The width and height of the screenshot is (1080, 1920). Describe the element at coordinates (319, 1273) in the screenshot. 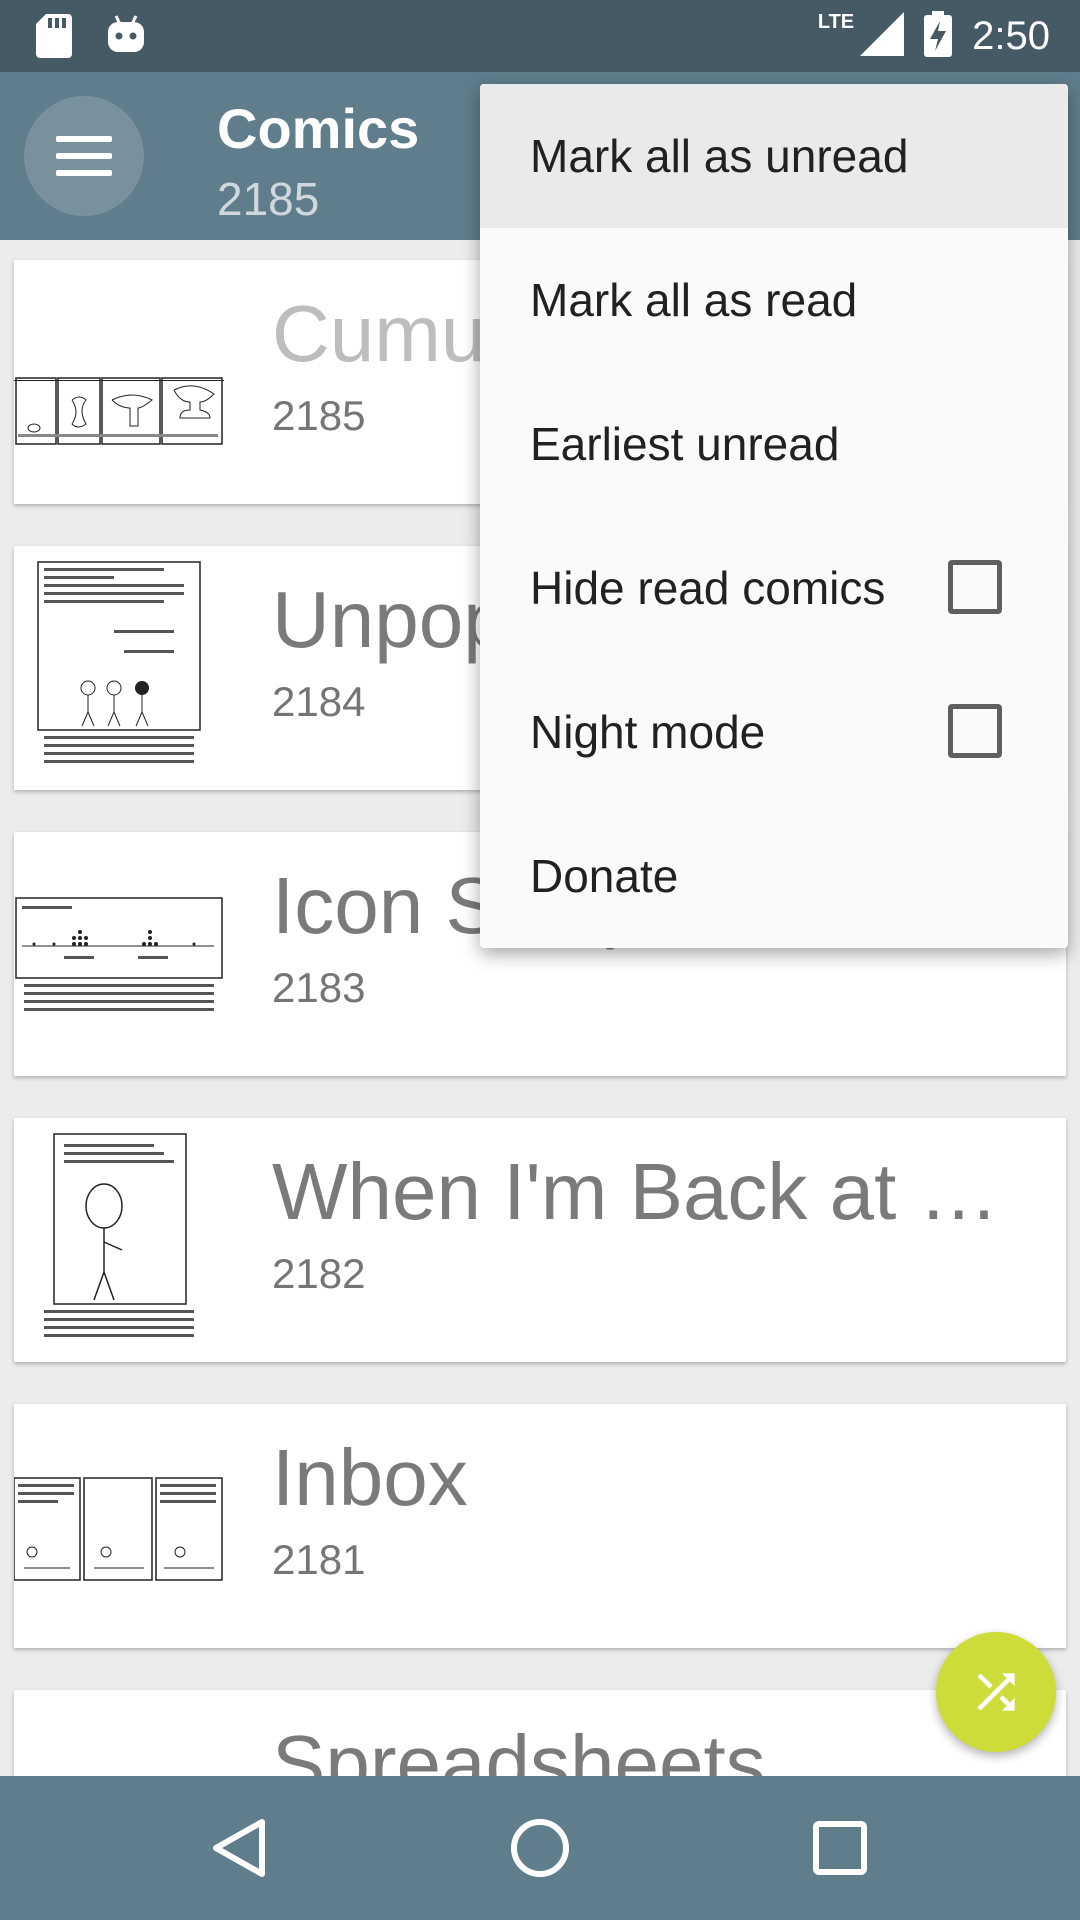

I see `comic-number: 2182` at that location.